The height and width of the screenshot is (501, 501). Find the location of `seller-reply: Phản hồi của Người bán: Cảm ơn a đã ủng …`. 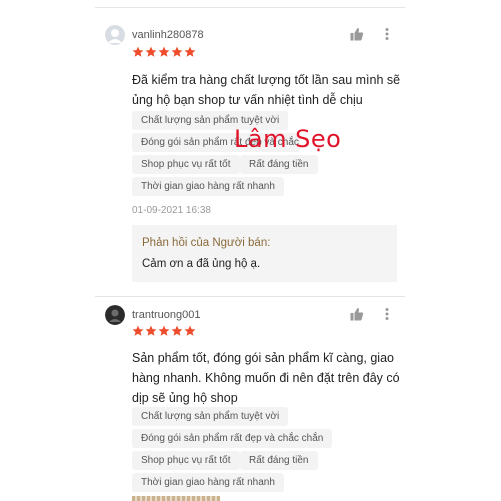

seller-reply: Phản hồi của Người bán: Cảm ơn a đã ủng … is located at coordinates (264, 253).